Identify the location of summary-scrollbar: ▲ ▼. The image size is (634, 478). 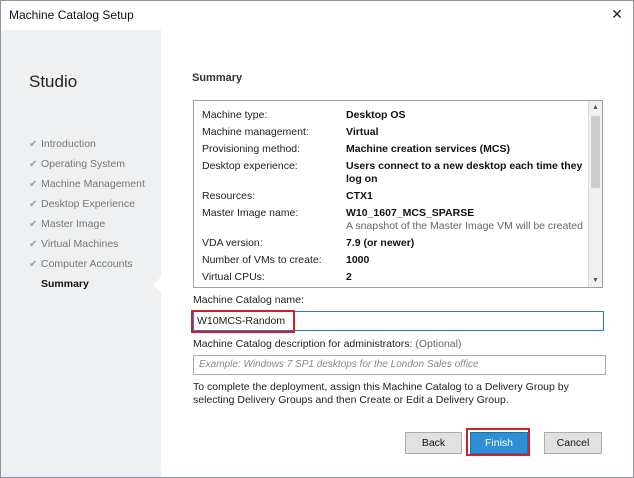
(595, 194).